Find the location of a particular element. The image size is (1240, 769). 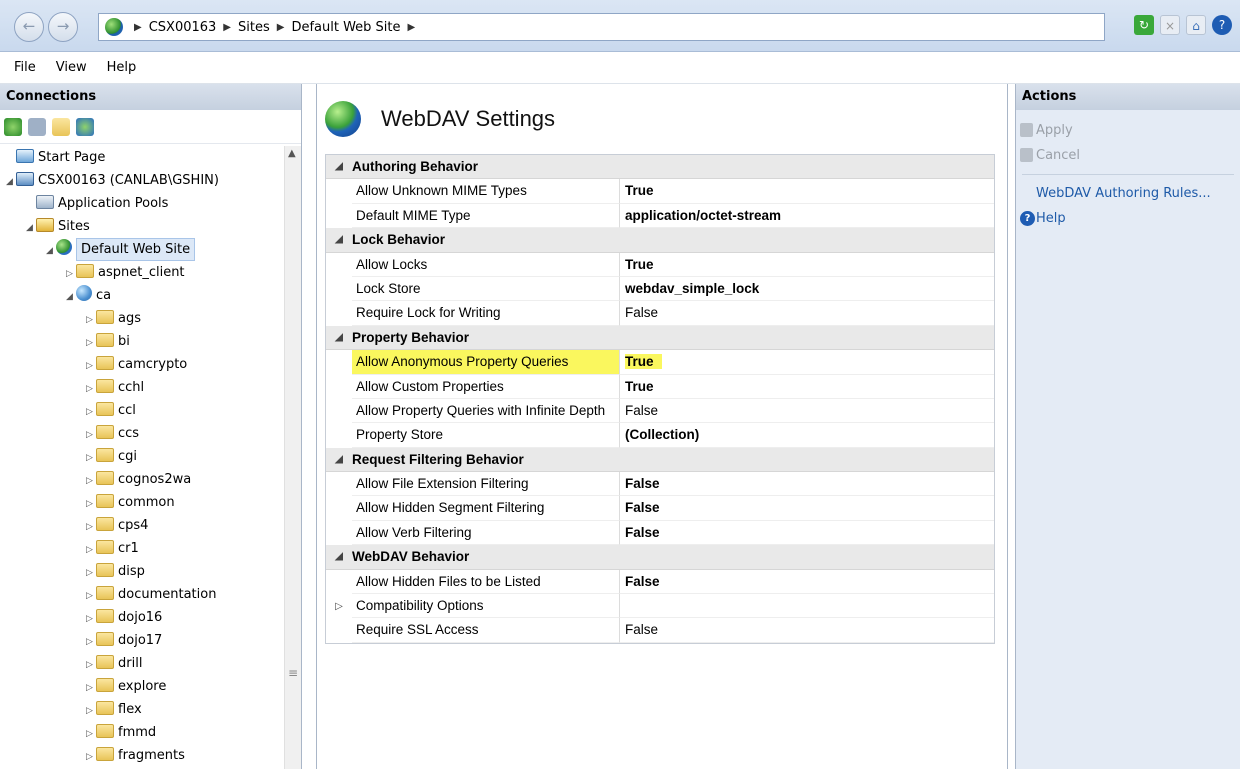

apply-action: Apply is located at coordinates (1128, 130).